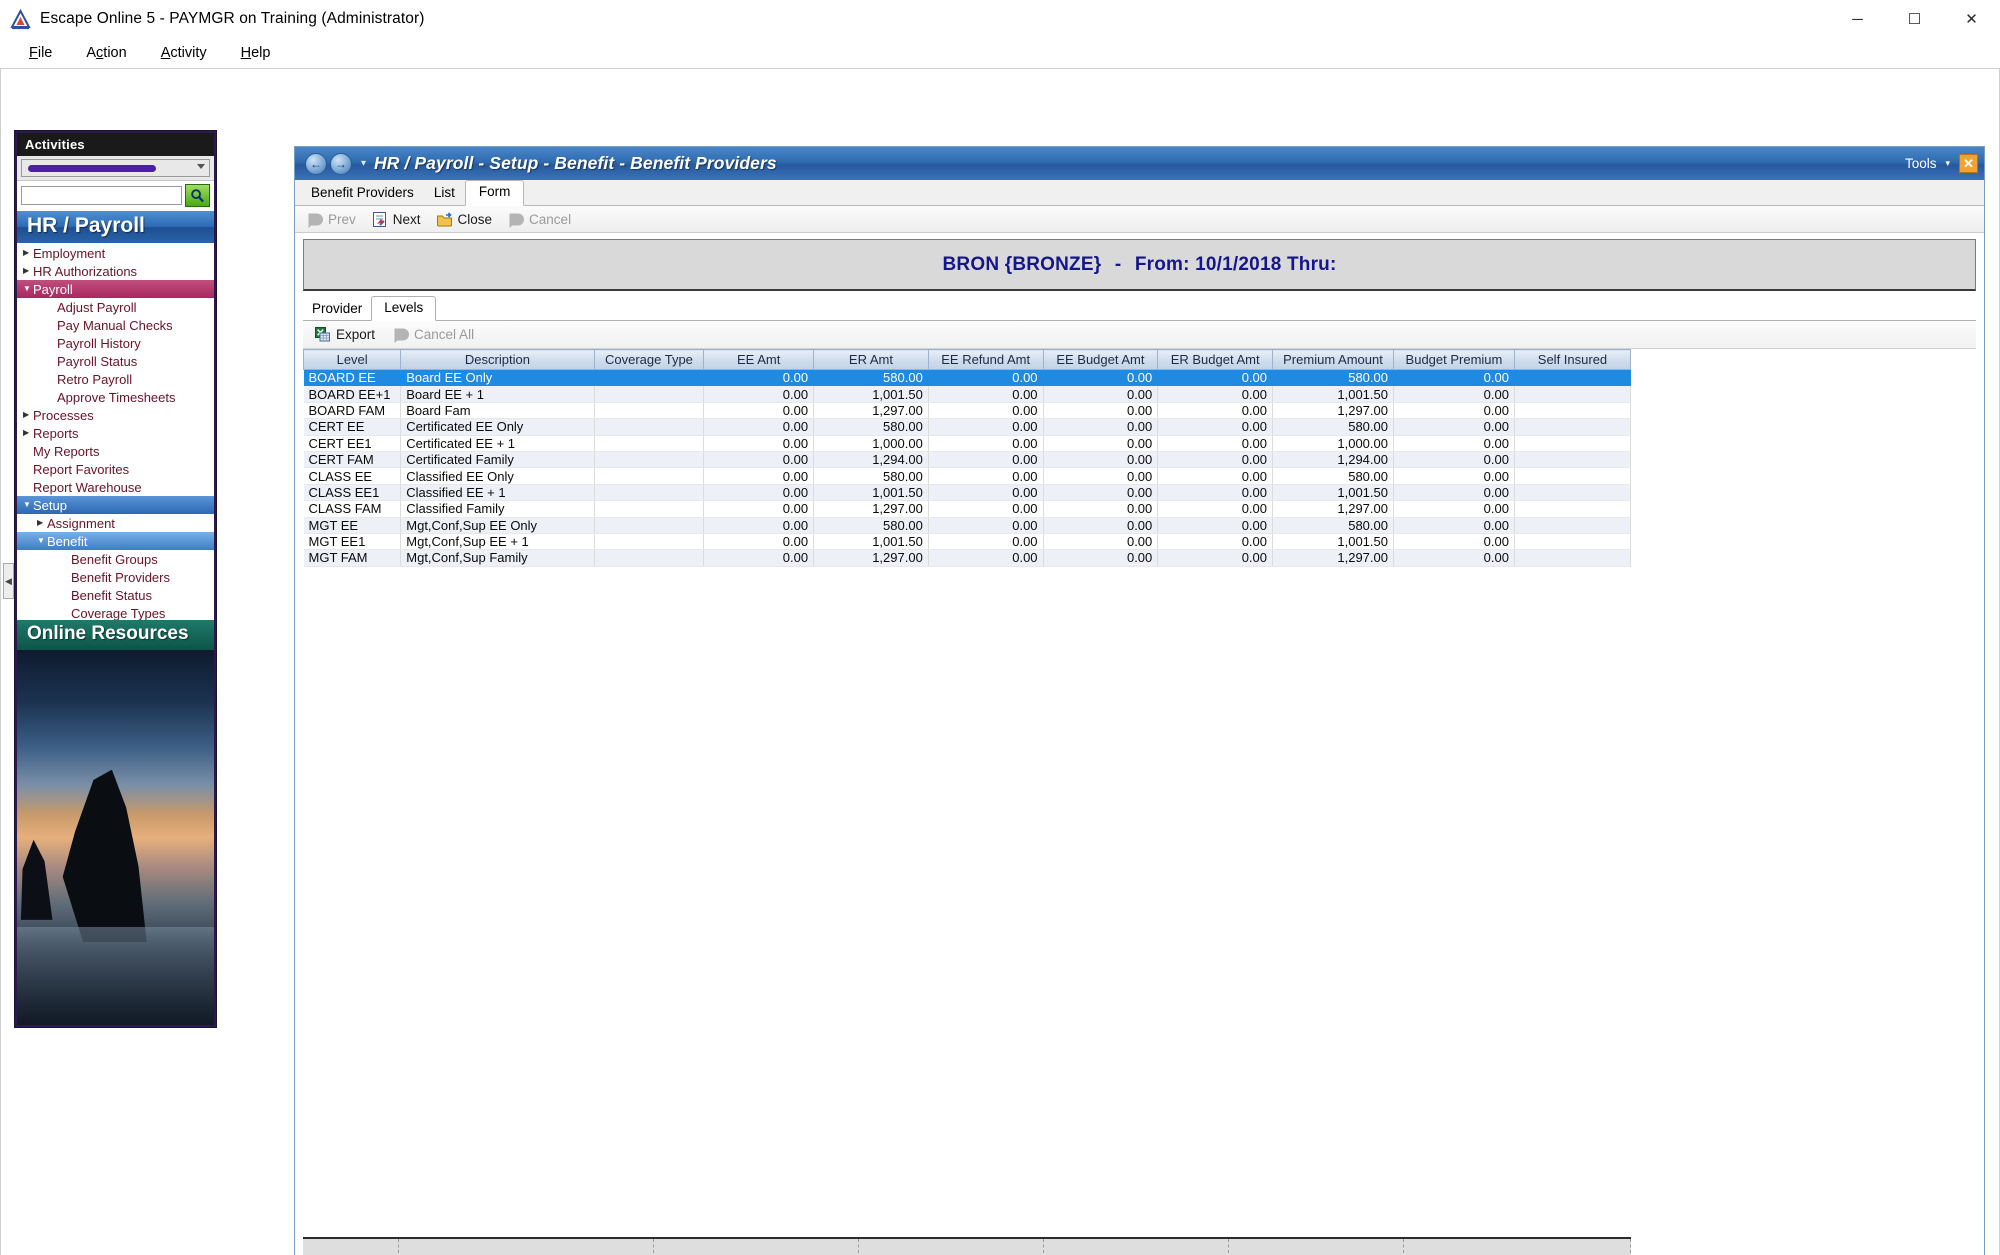  What do you see at coordinates (115, 523) in the screenshot?
I see `sidebar-item-assignment: ▶ Assignment` at bounding box center [115, 523].